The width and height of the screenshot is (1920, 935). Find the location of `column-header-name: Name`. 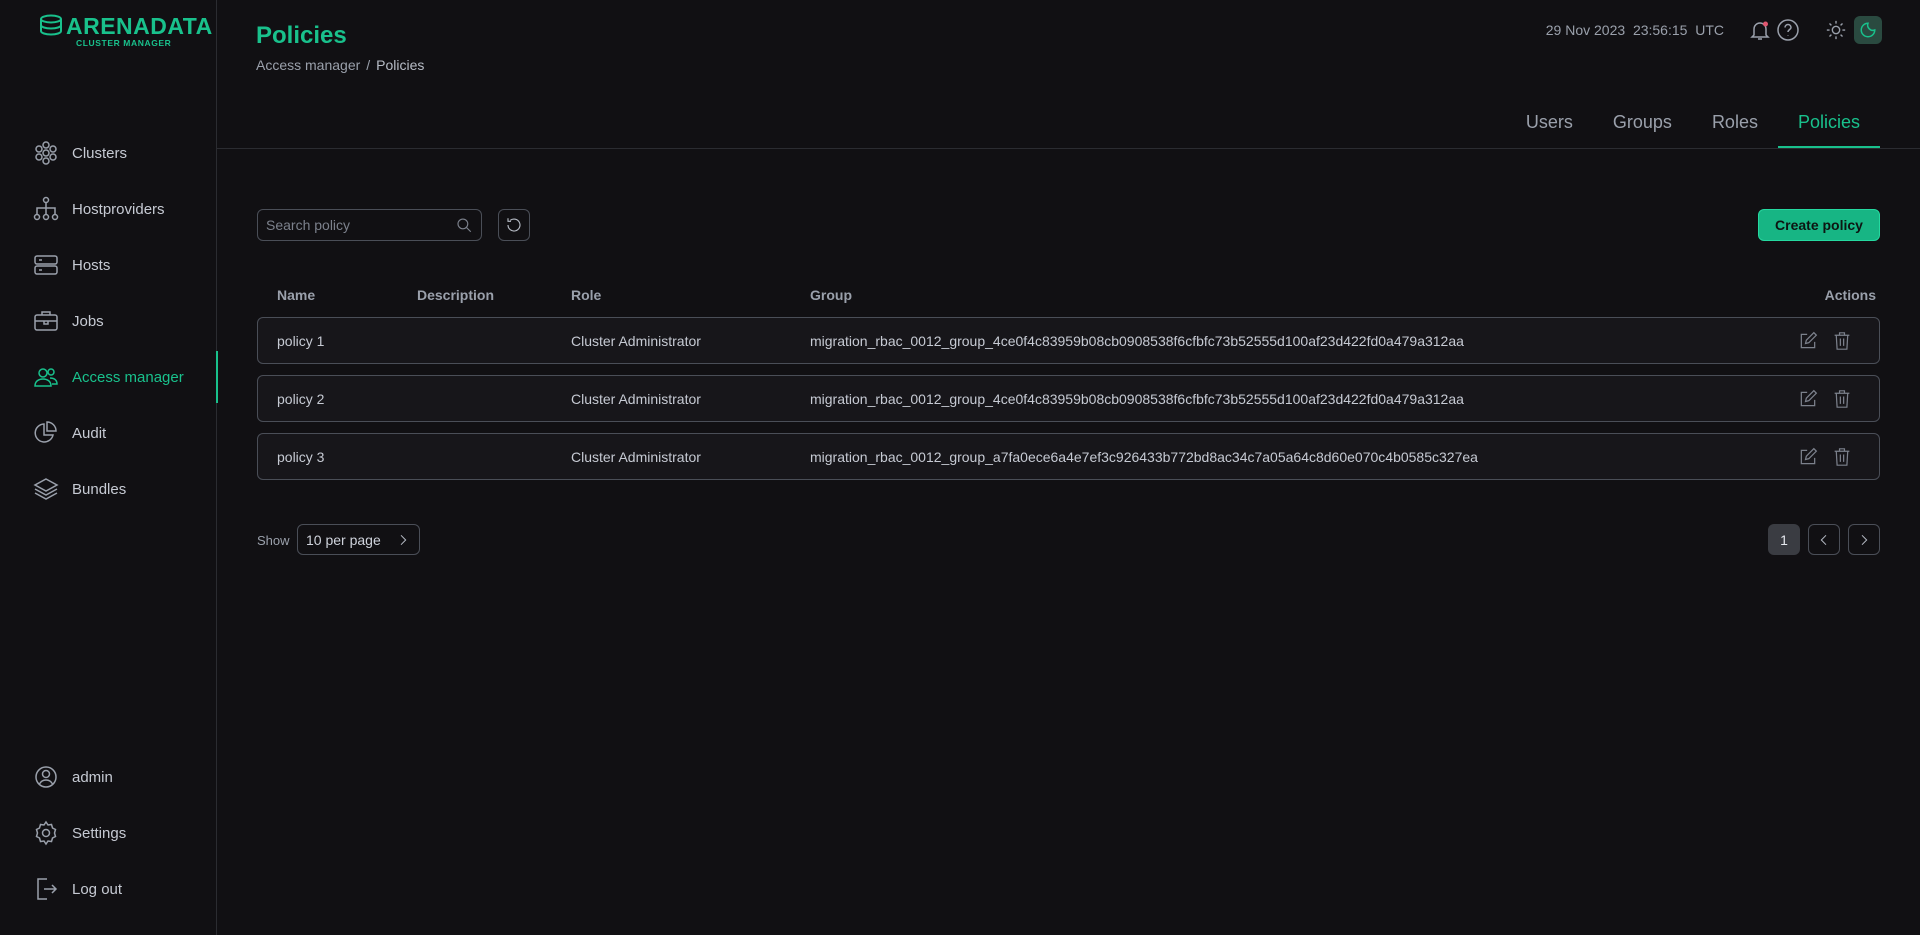

column-header-name: Name is located at coordinates (296, 295).